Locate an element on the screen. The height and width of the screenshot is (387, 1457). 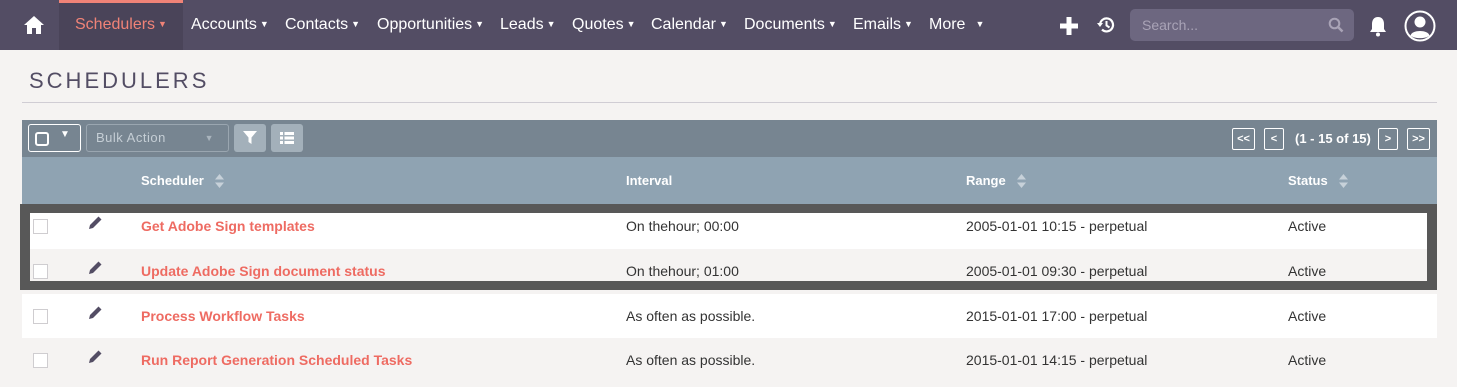
title-divider is located at coordinates (729, 102).